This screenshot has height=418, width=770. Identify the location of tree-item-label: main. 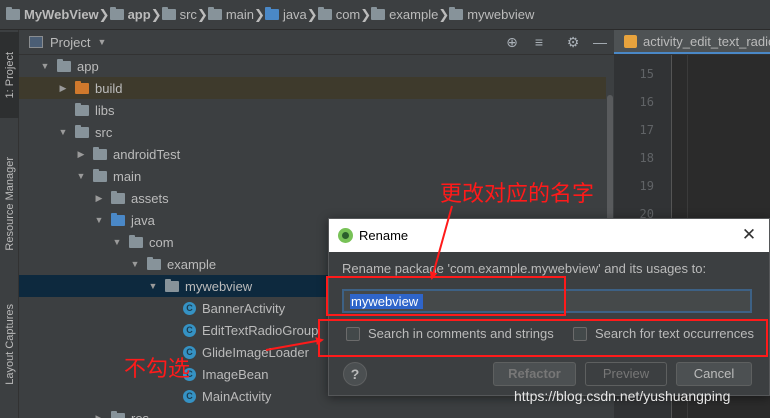
(127, 176).